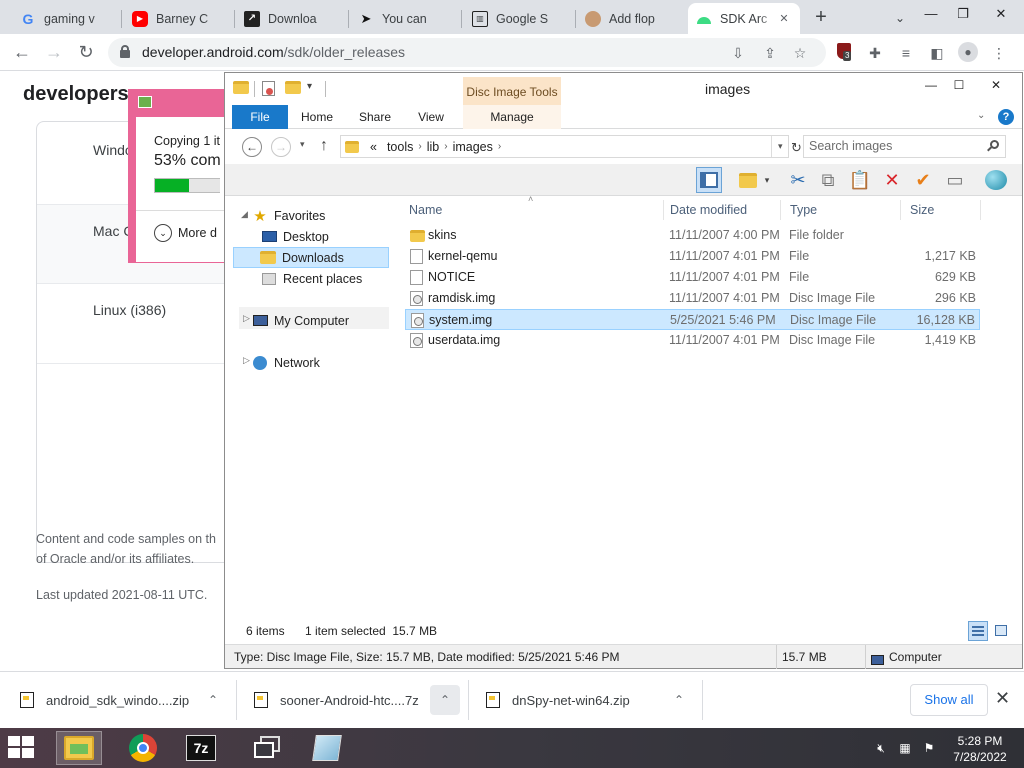 This screenshot has height=768, width=1024. Describe the element at coordinates (315, 89) in the screenshot. I see `customize-qat-icon: ▾` at that location.